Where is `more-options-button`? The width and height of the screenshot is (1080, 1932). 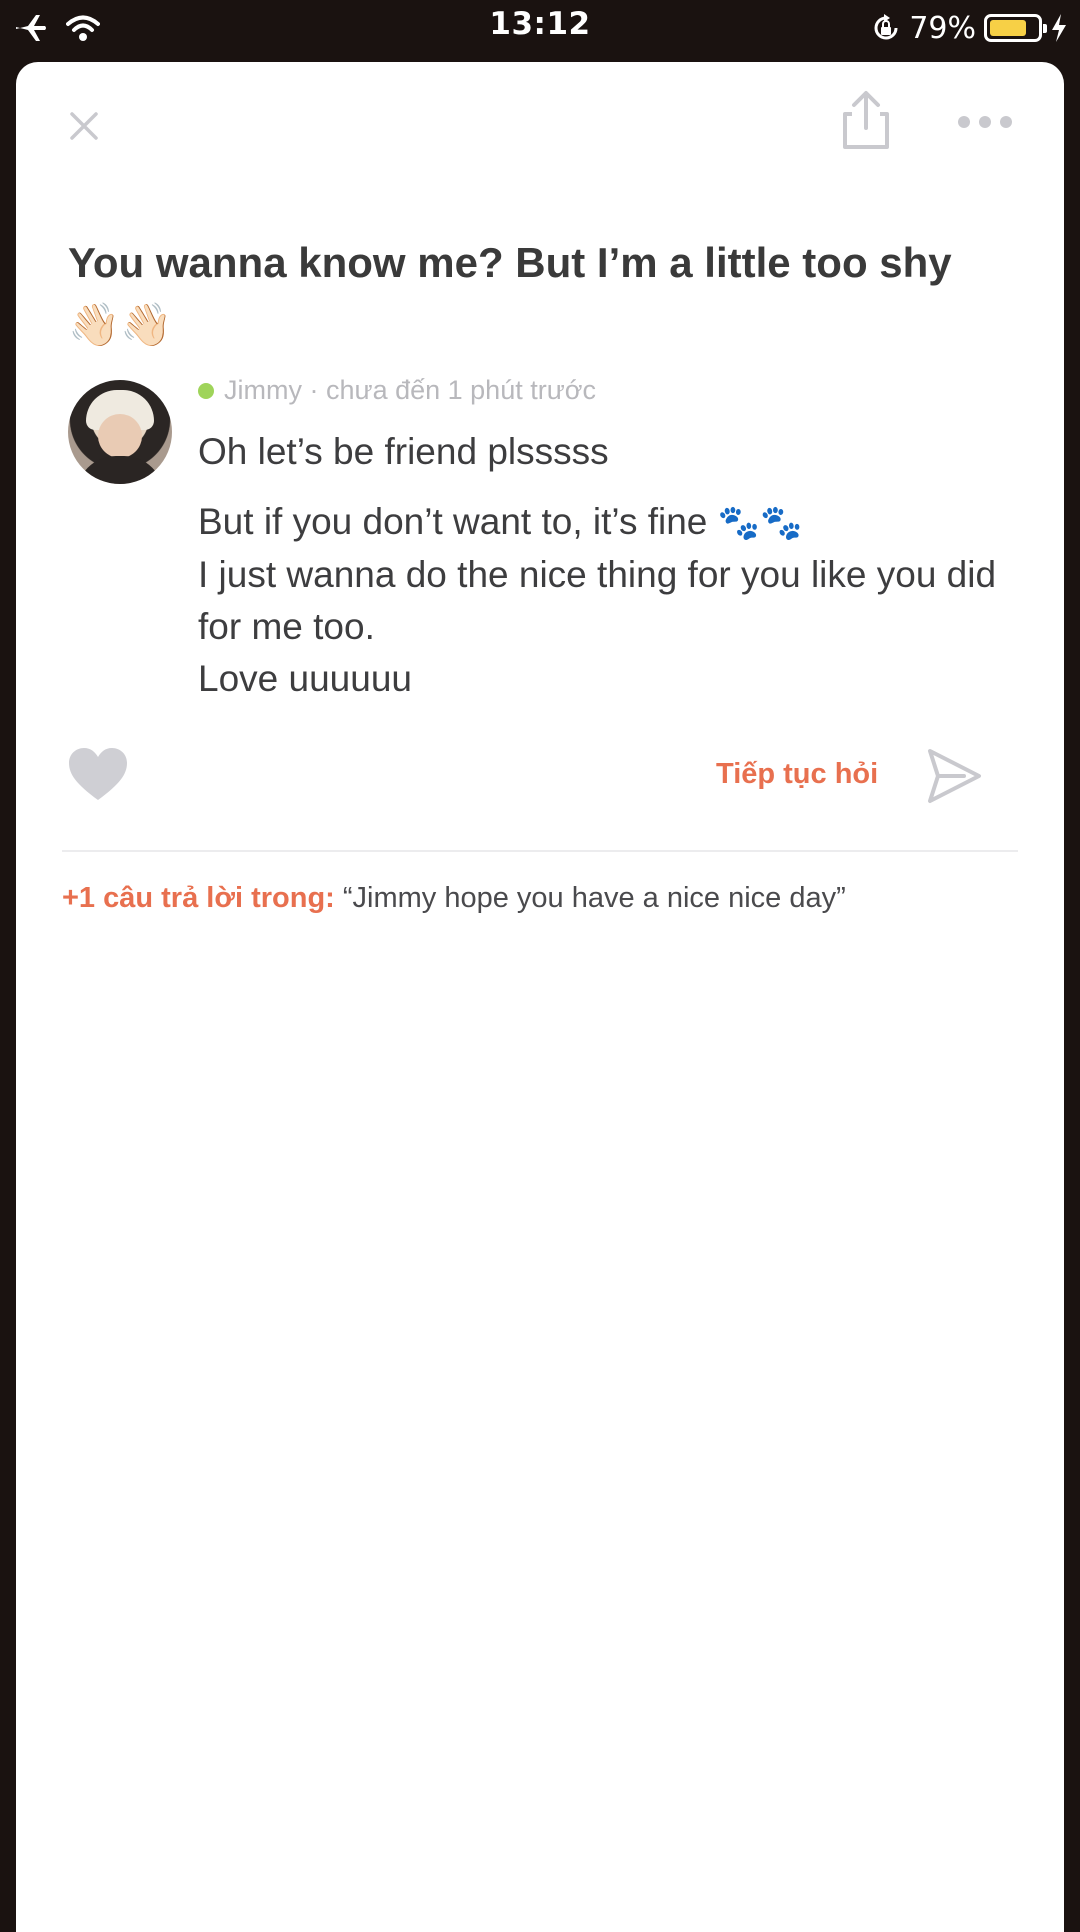
more-options-button is located at coordinates (985, 122).